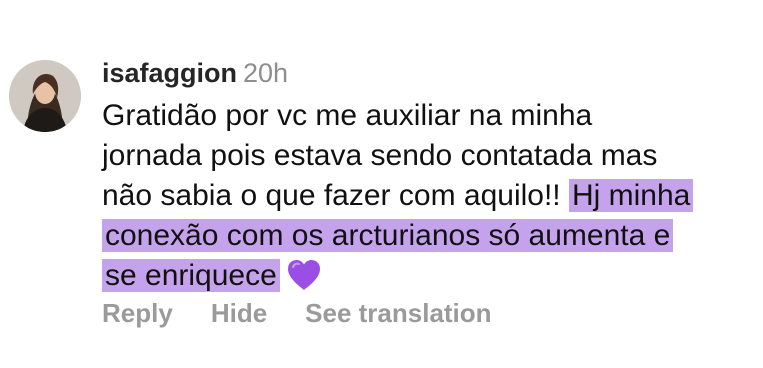 The image size is (763, 368). What do you see at coordinates (380, 155) in the screenshot?
I see `comment-text-plain: jornada pois estava sendo contatada mas` at bounding box center [380, 155].